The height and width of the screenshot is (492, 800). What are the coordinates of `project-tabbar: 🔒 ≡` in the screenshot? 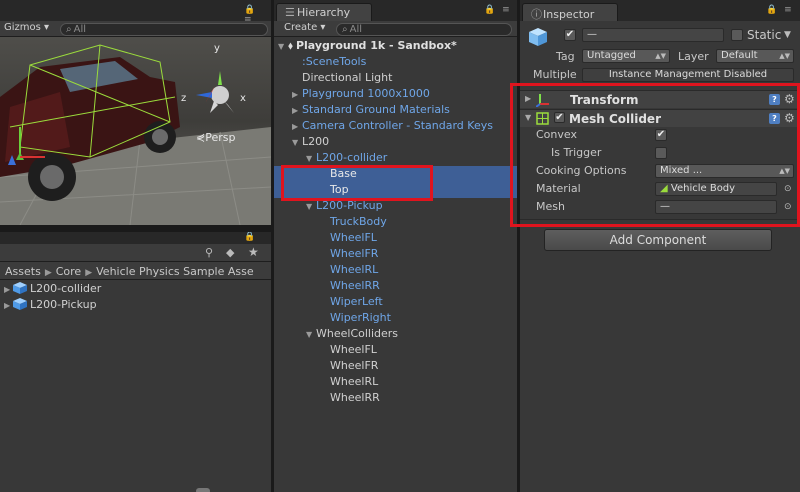 It's located at (135, 242).